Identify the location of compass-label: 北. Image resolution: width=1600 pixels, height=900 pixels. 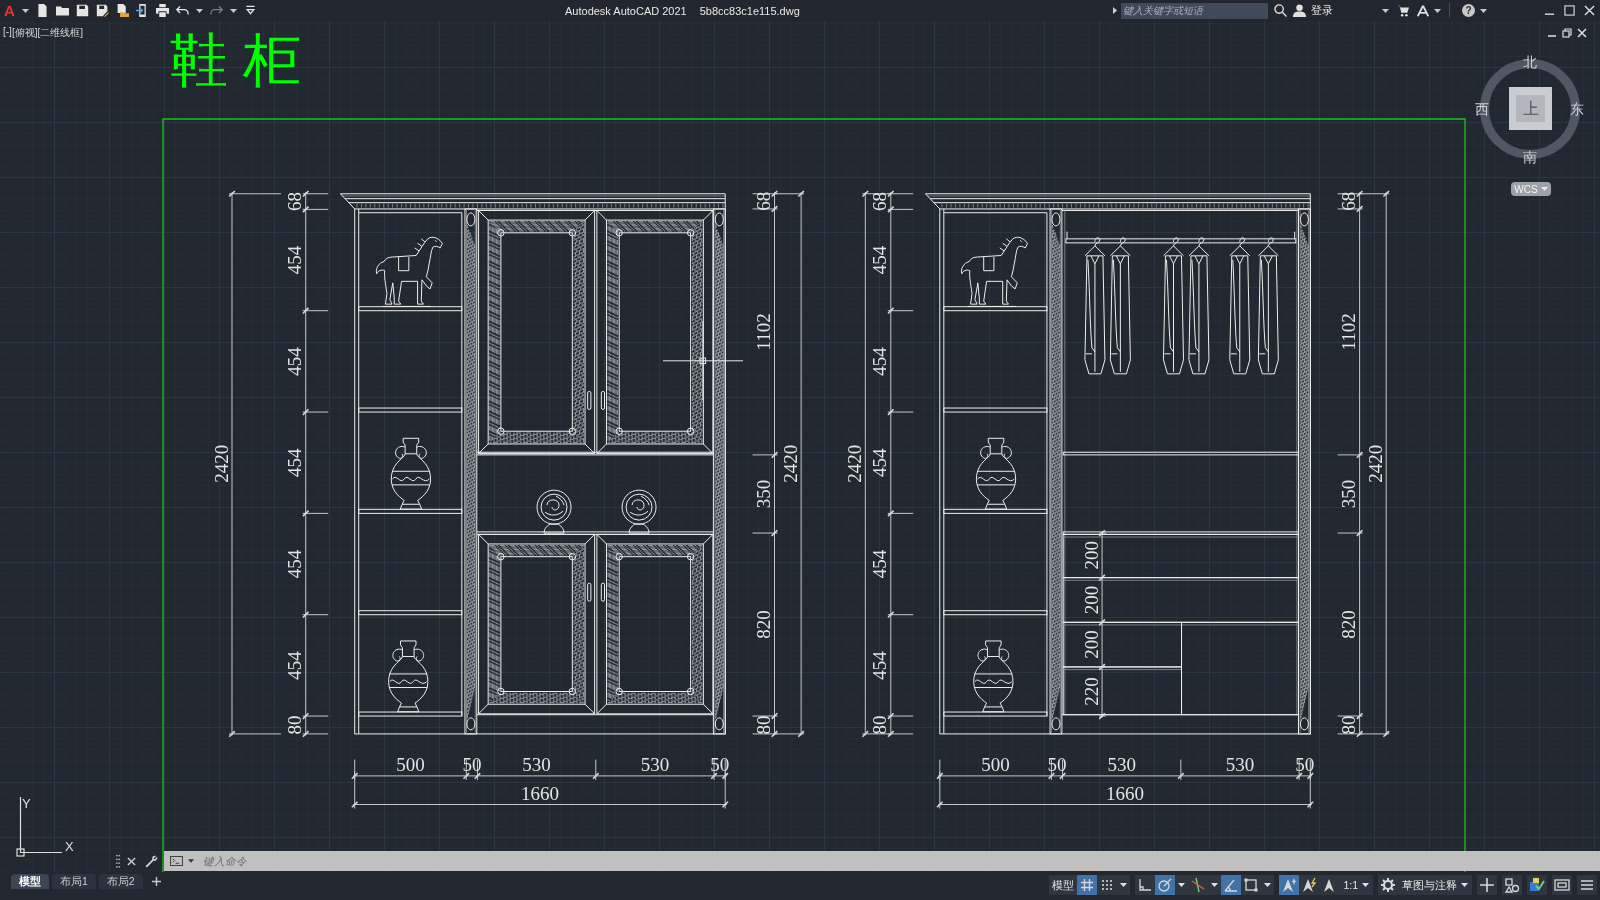
(1530, 62).